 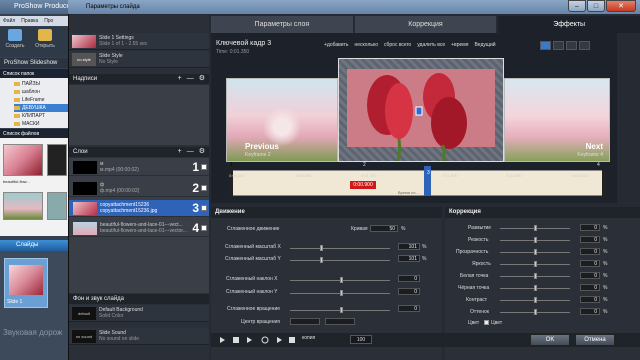 I want to click on blur-value: 0, so click(x=590, y=227).